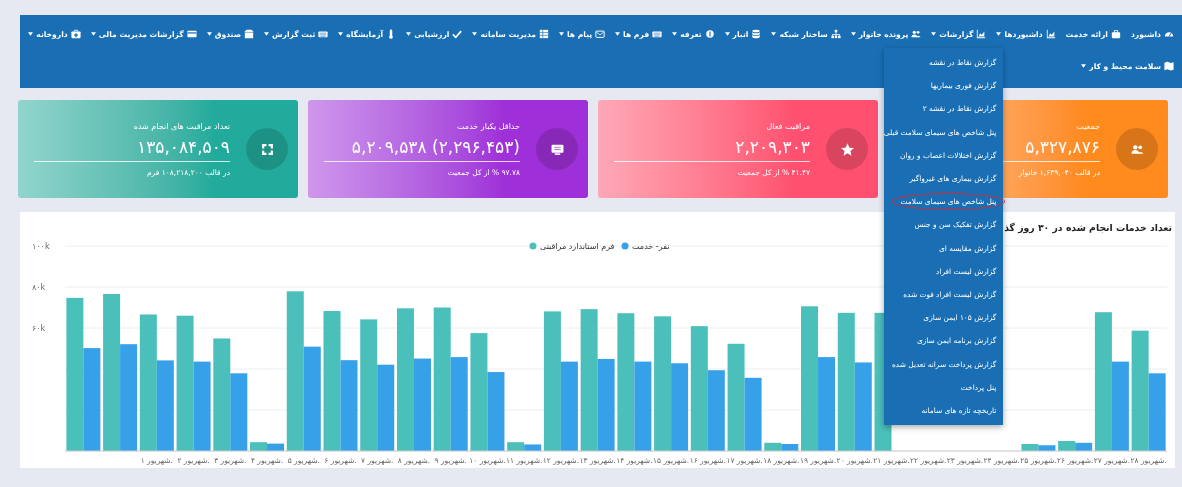 The width and height of the screenshot is (1182, 487). I want to click on legend-label: فرم استاندارد مراقبتی, so click(577, 246).